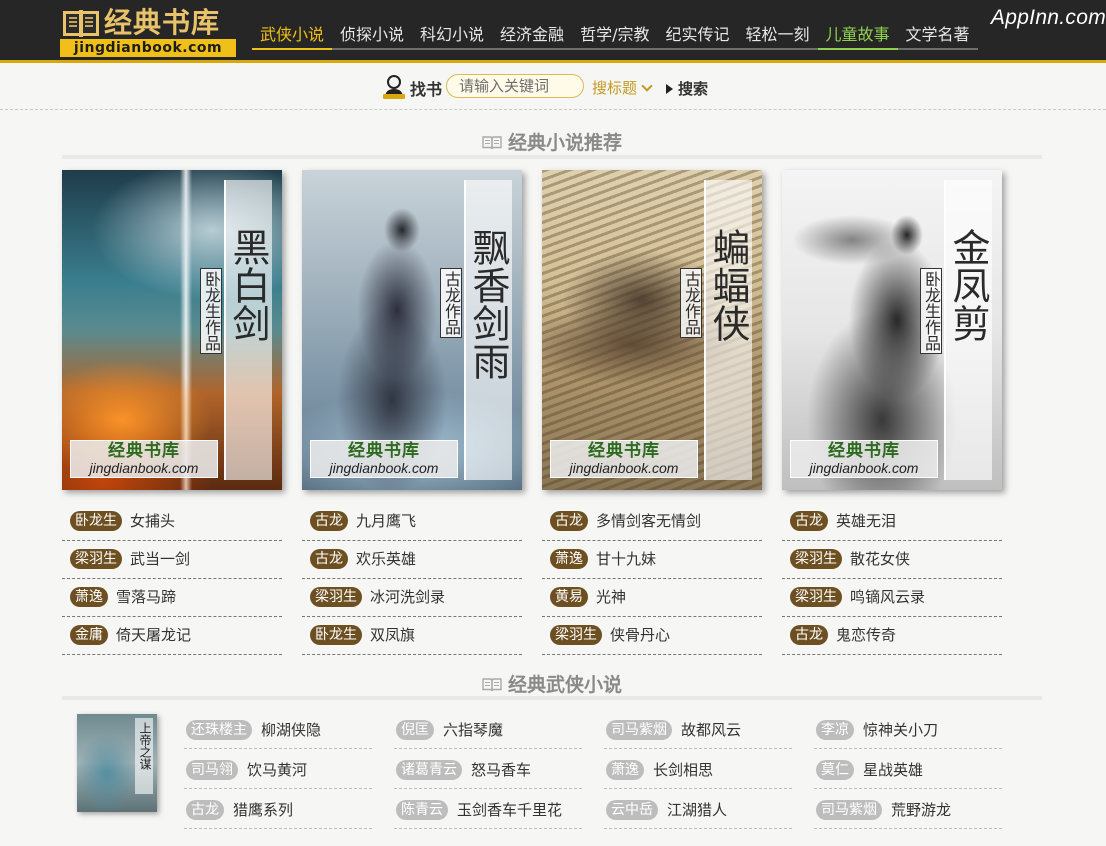  I want to click on author-tag: 云中岳, so click(632, 810).